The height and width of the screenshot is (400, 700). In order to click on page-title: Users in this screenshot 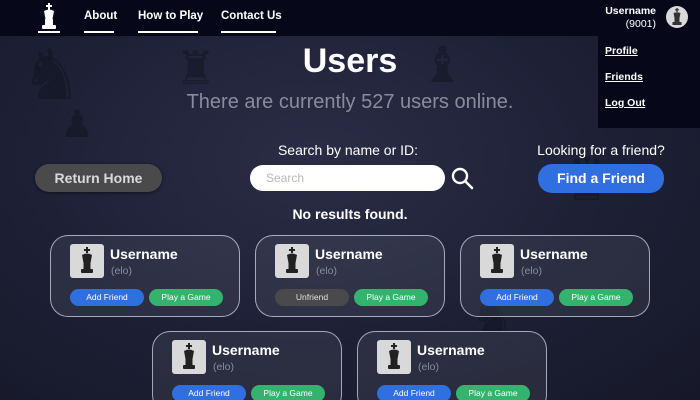, I will do `click(350, 61)`.